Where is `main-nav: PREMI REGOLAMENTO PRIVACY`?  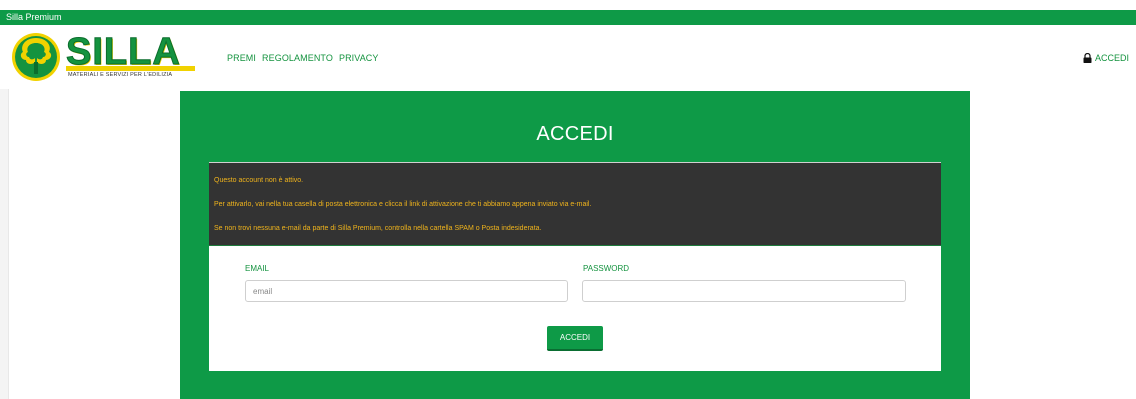 main-nav: PREMI REGOLAMENTO PRIVACY is located at coordinates (303, 58).